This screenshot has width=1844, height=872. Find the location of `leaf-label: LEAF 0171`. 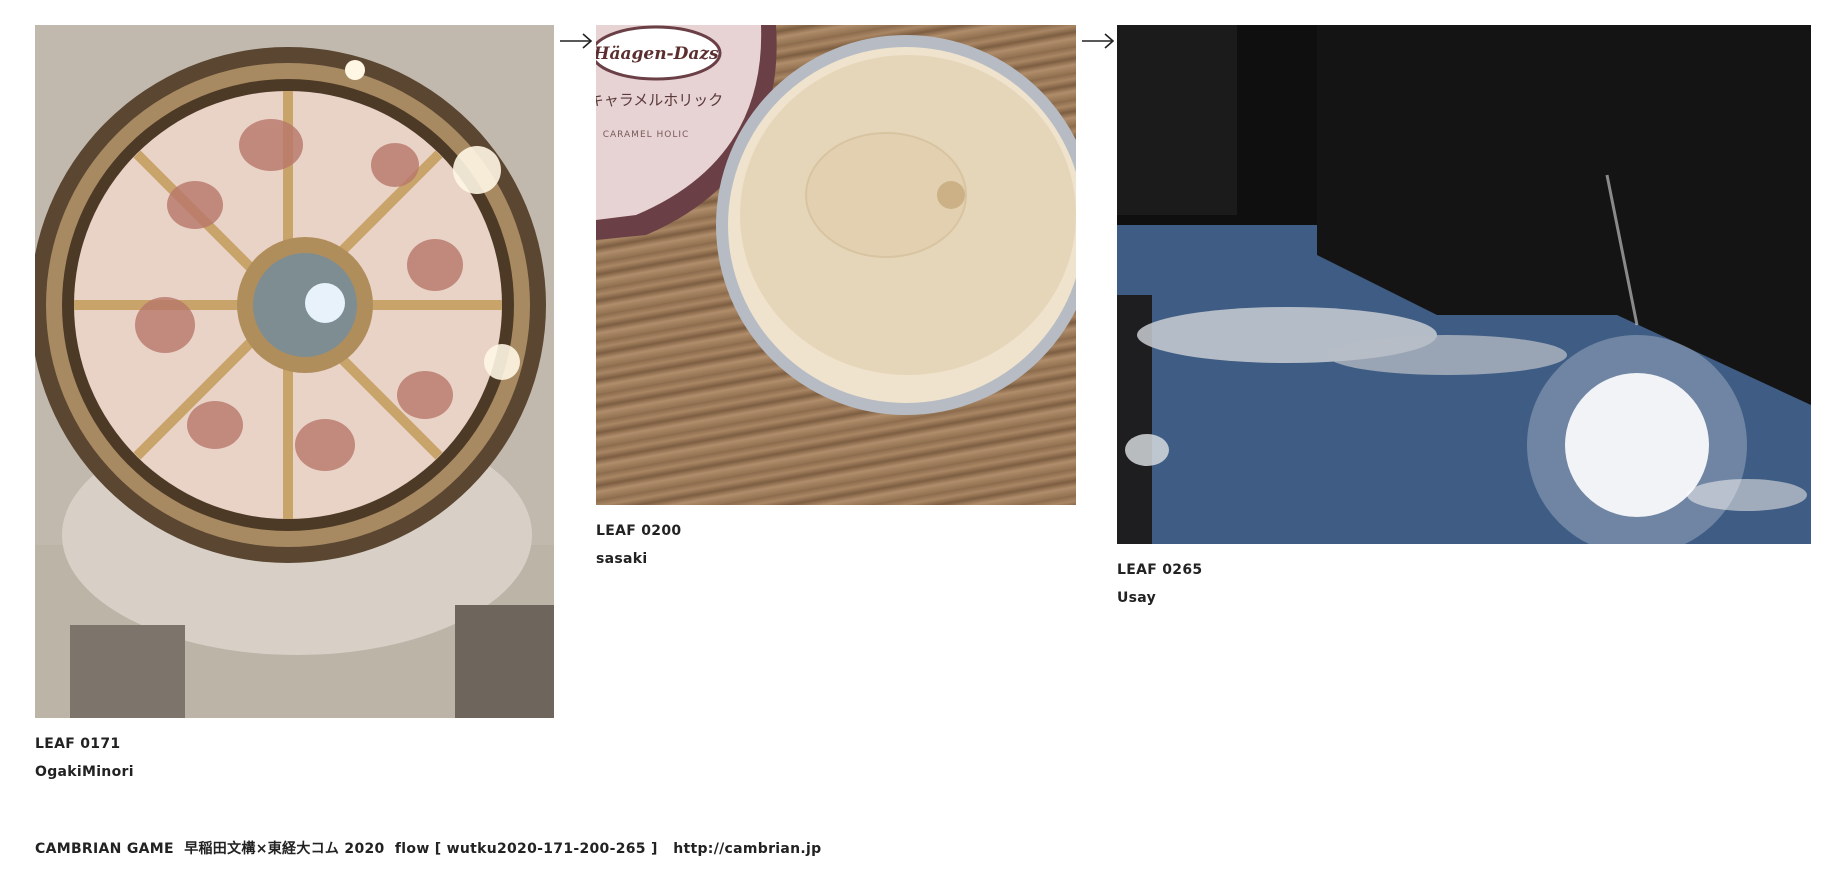

leaf-label: LEAF 0171 is located at coordinates (78, 744).